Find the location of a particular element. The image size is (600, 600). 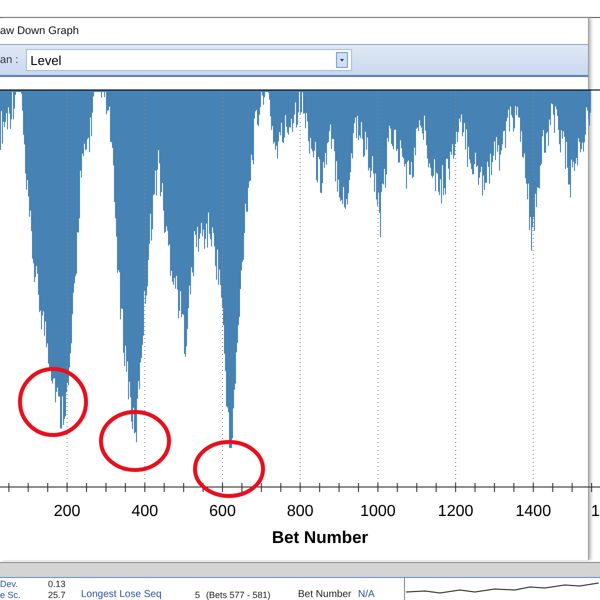

level-dropdown: Level is located at coordinates (189, 60).